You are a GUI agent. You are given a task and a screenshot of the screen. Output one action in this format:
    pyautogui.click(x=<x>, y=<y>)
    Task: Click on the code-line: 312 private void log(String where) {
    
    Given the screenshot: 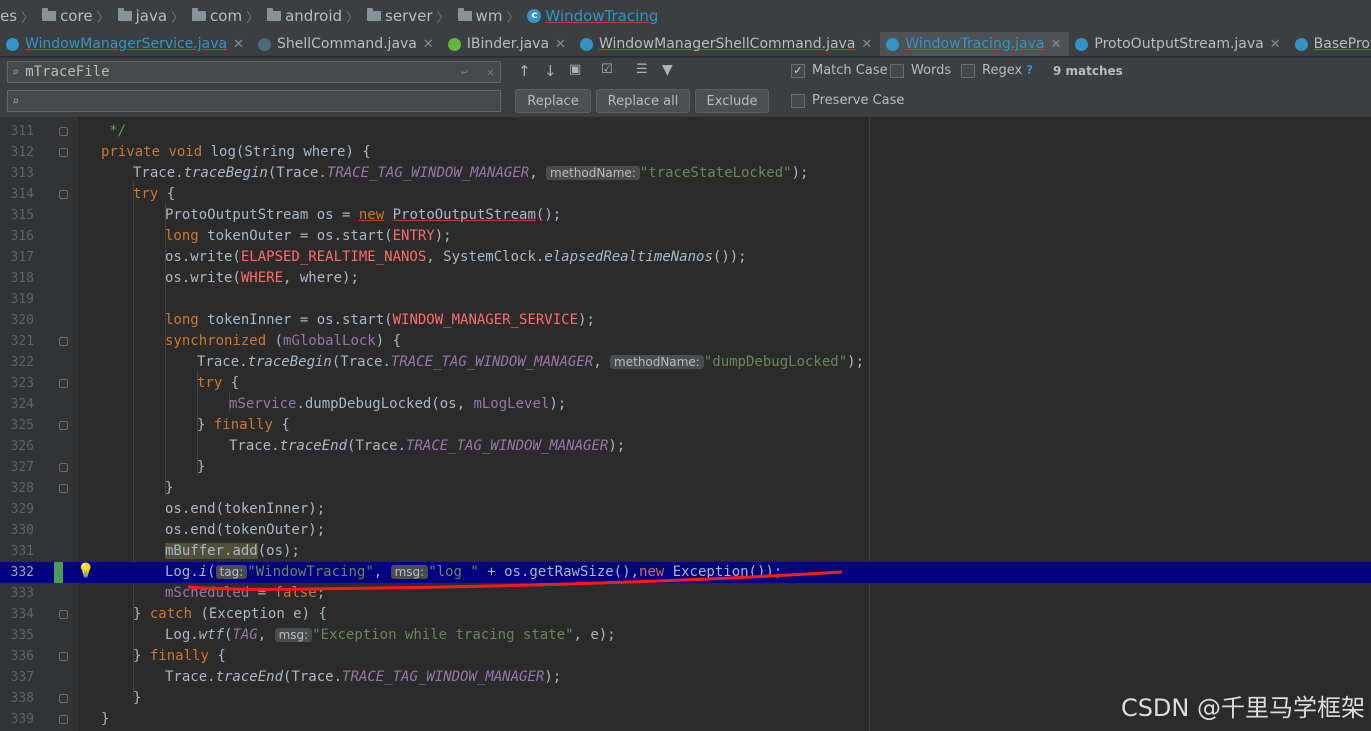 What is the action you would take?
    pyautogui.click(x=190, y=152)
    